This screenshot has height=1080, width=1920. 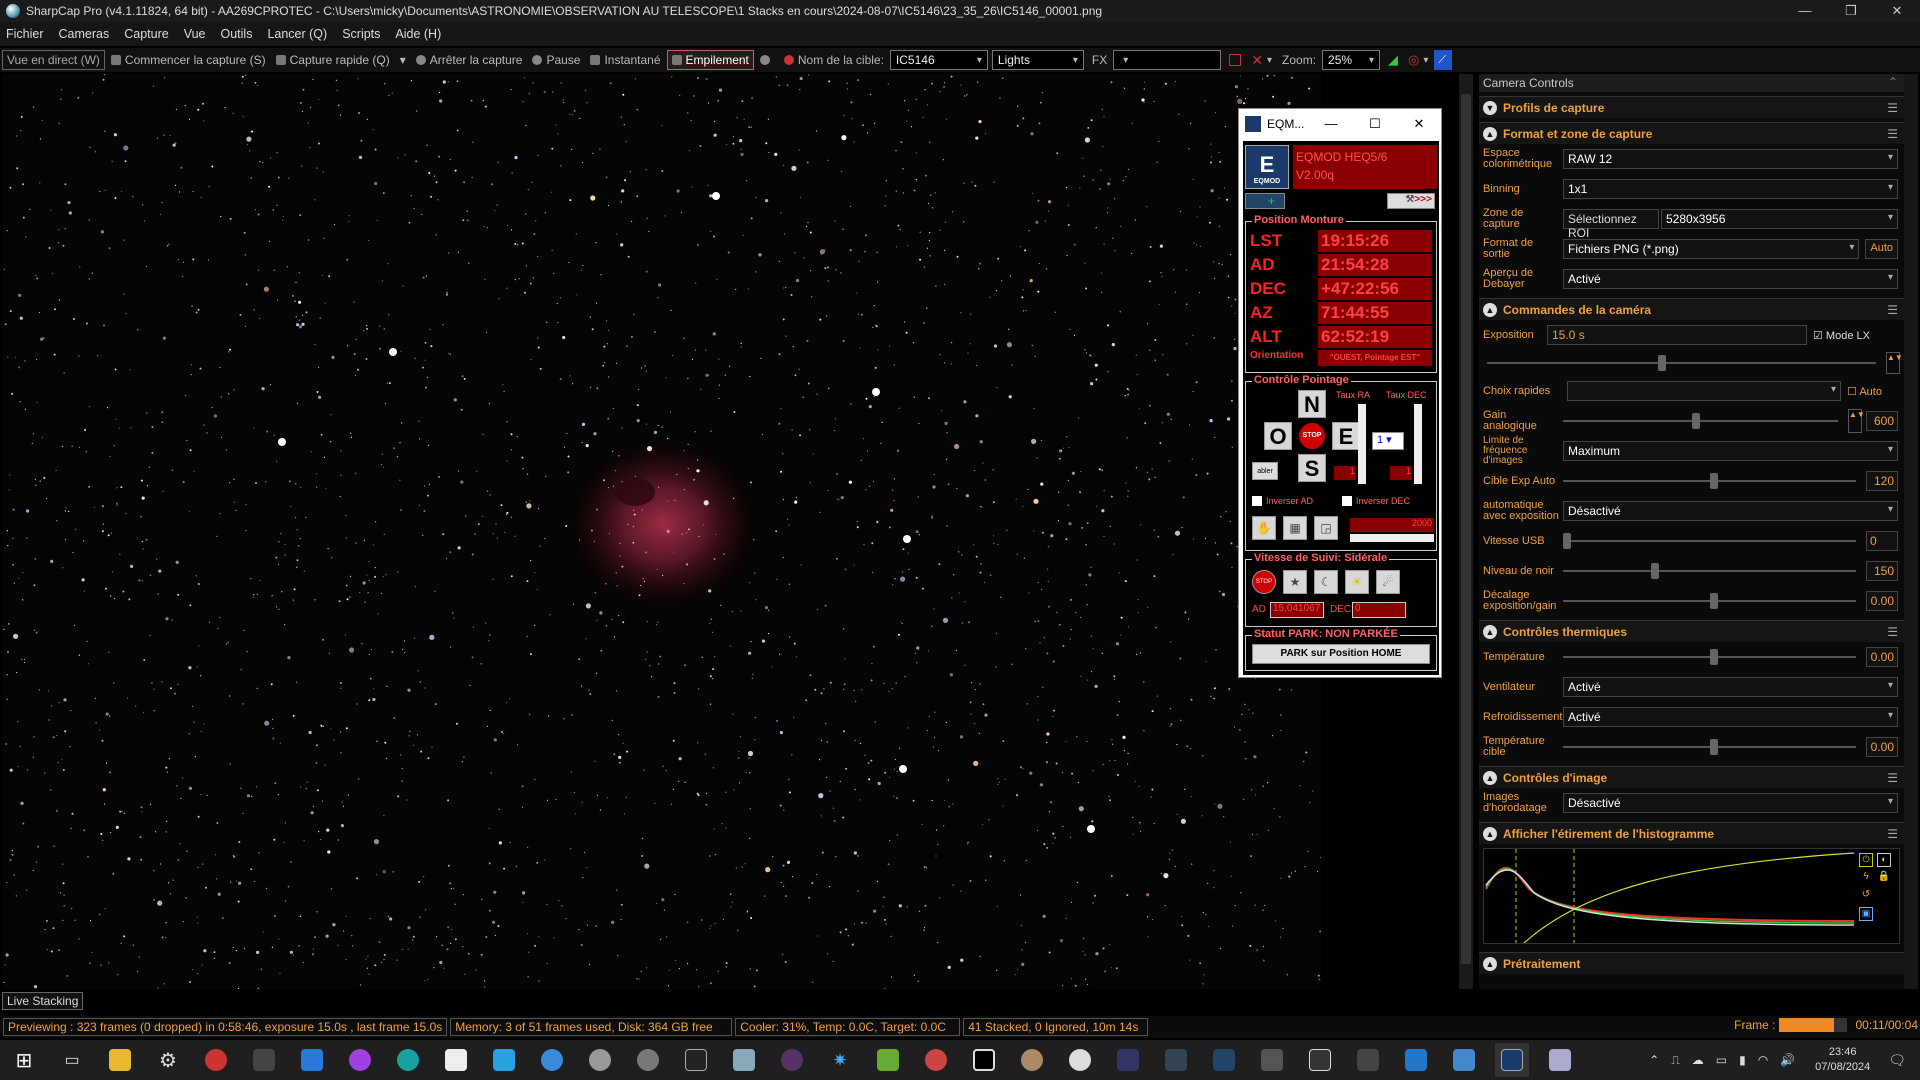 I want to click on restore-button: ❐, so click(x=1851, y=11).